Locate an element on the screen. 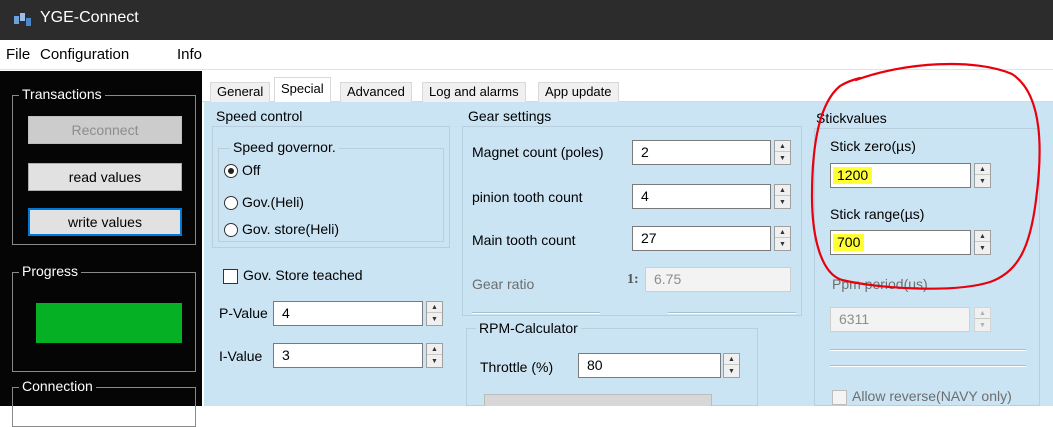  governor-off-label: Off is located at coordinates (251, 170).